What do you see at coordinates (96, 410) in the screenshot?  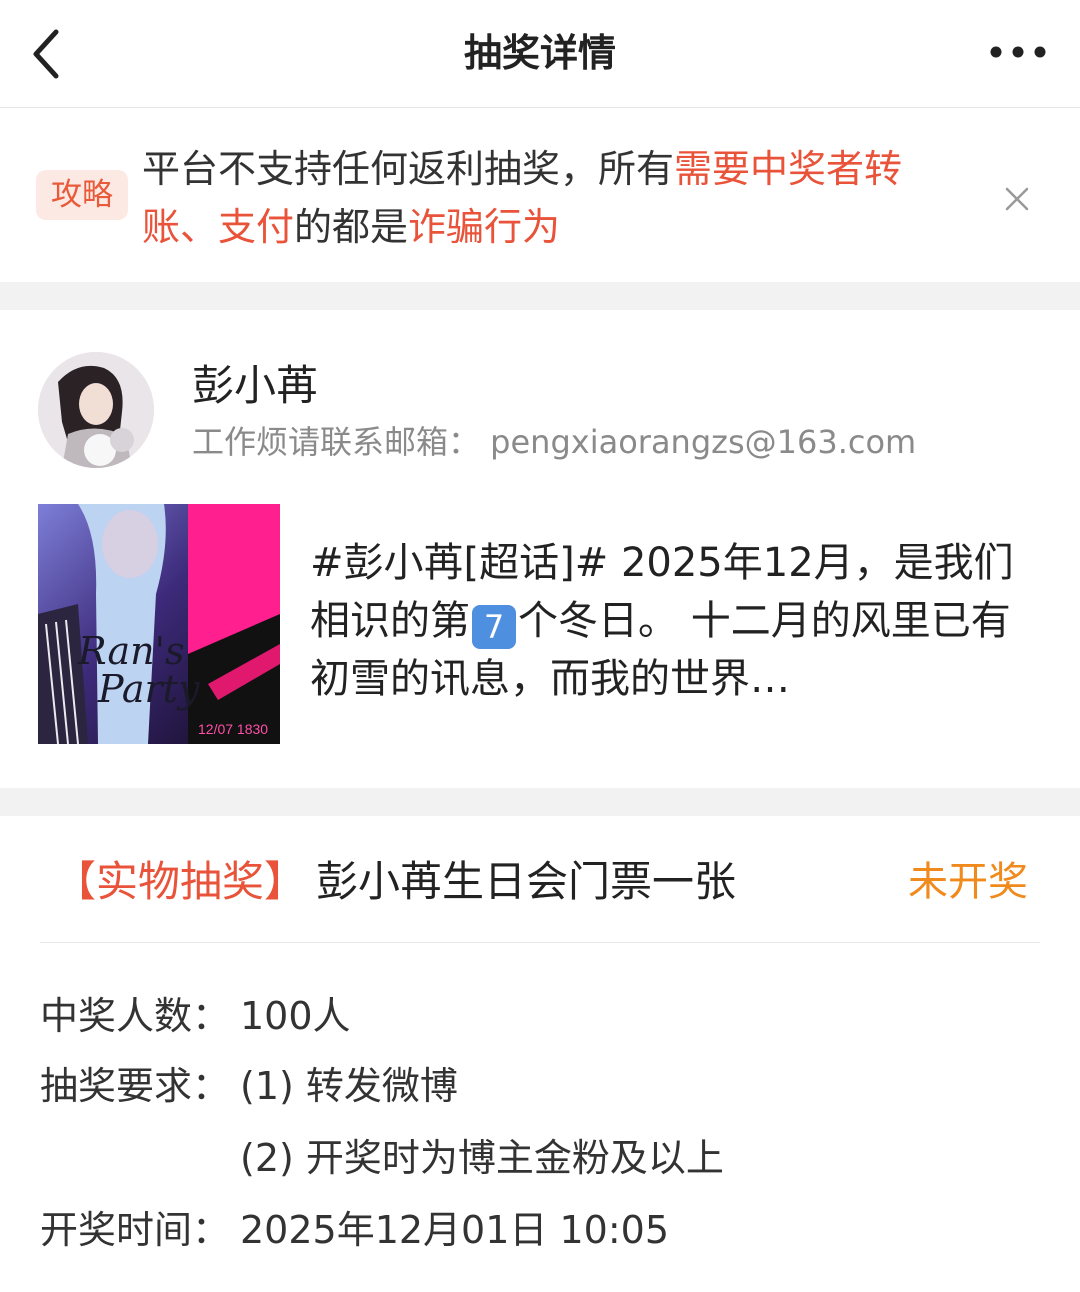 I see `avatar` at bounding box center [96, 410].